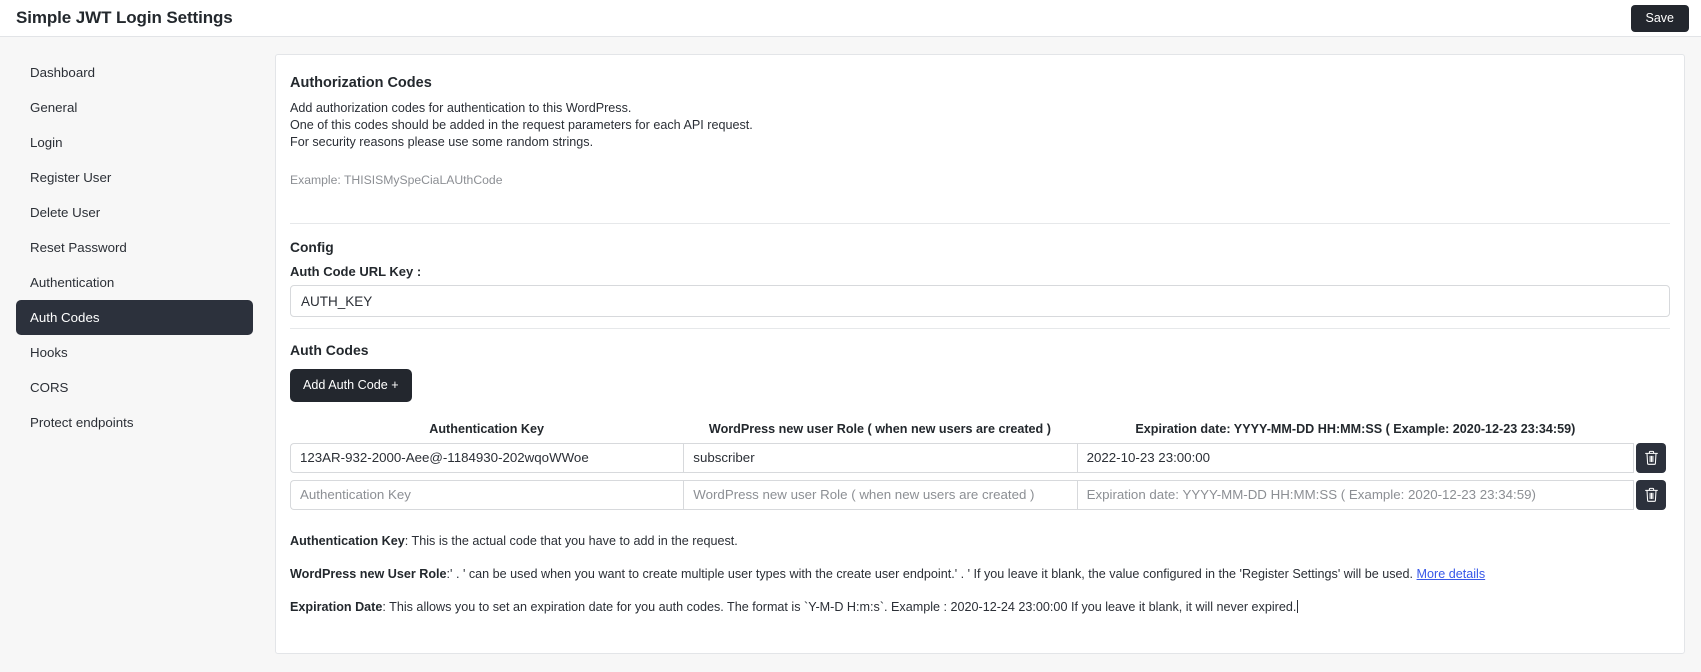 The height and width of the screenshot is (672, 1701). I want to click on column-header-authentication-key: Authentication Key, so click(487, 428).